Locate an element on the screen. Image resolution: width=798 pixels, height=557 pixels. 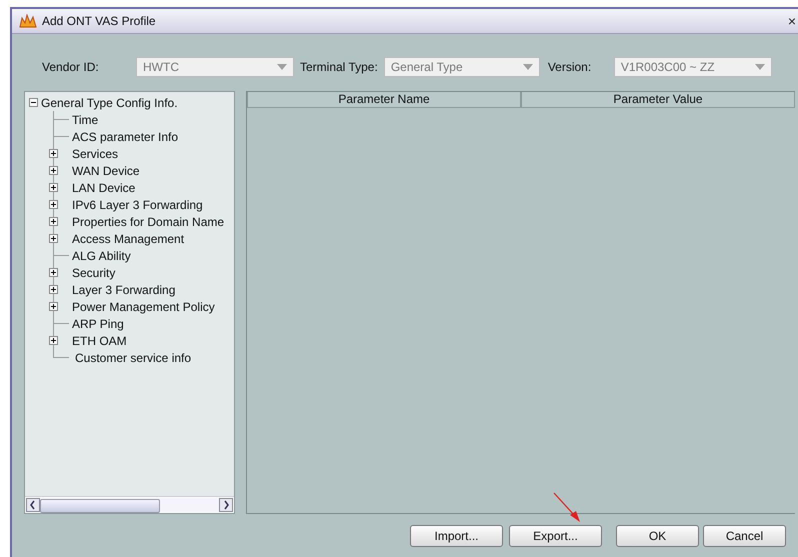
tree-item: Access Management is located at coordinates (128, 239).